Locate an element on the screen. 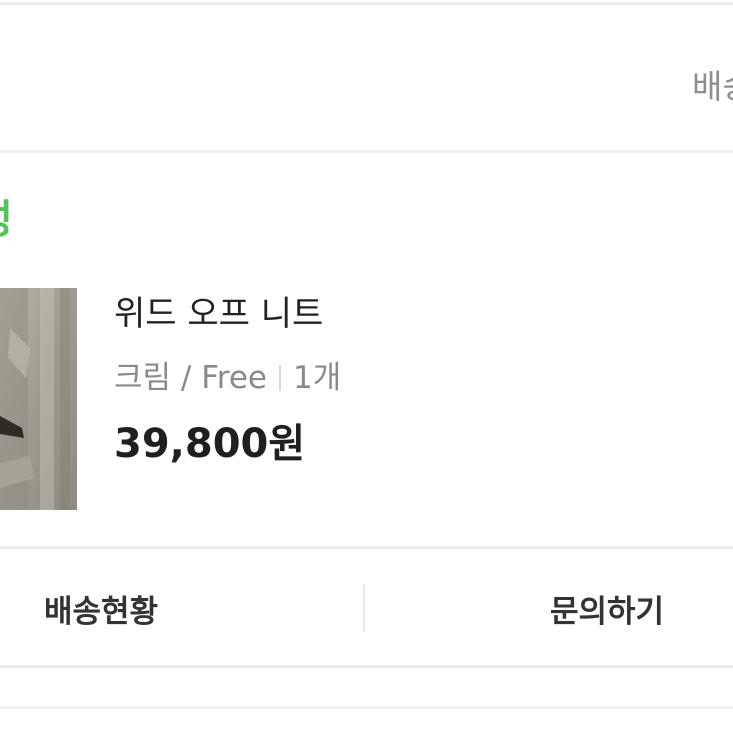 This screenshot has width=733, height=733. shipping-status-label: 배송현황 is located at coordinates (101, 611).